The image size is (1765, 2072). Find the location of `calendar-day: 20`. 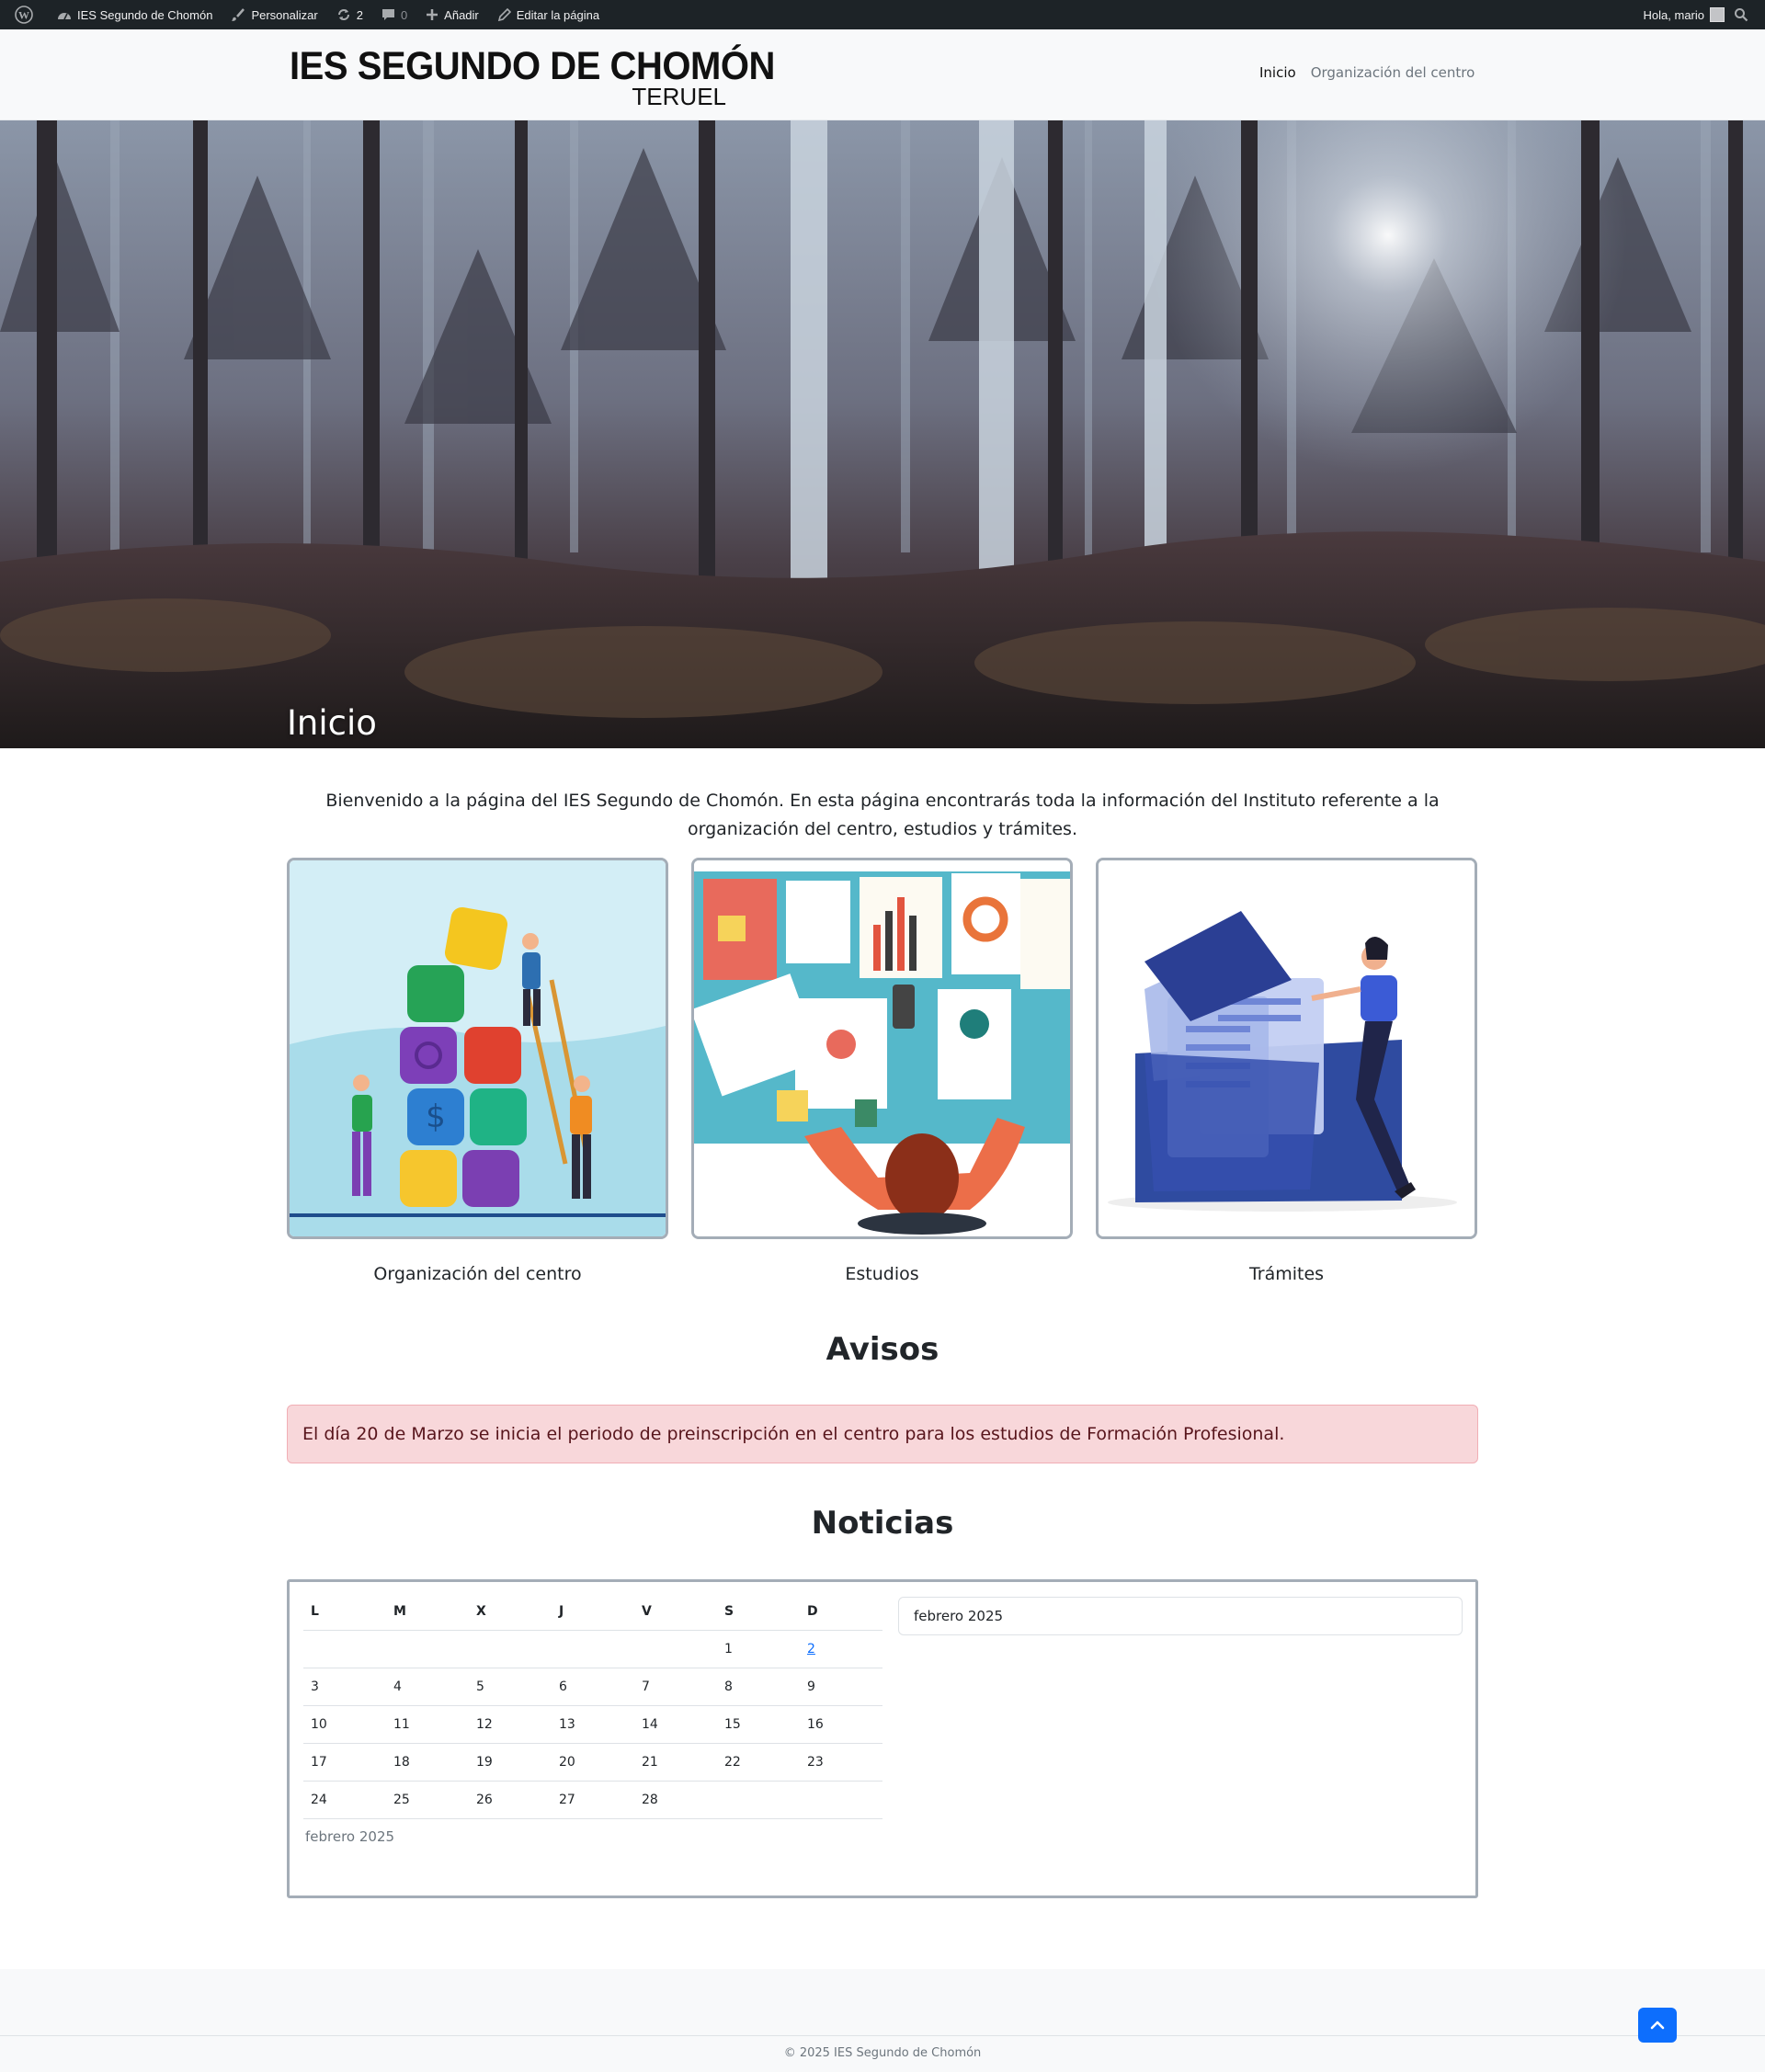

calendar-day: 20 is located at coordinates (593, 1761).